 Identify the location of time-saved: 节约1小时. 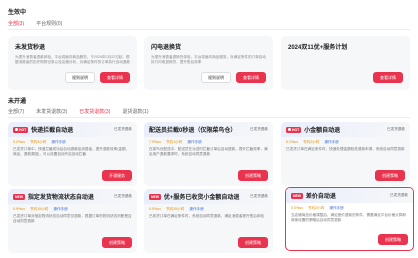
(174, 142).